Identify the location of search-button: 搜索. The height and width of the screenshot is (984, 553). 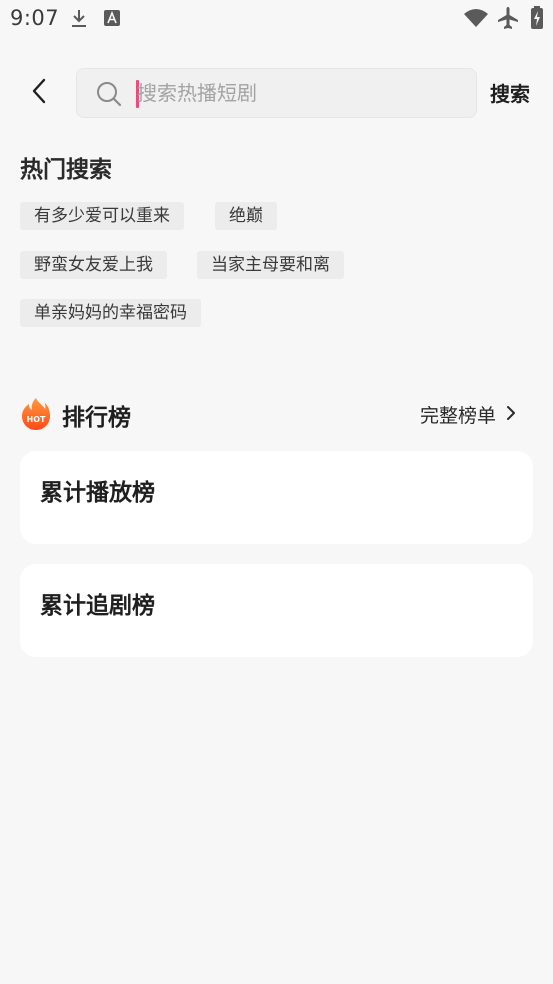
(510, 92).